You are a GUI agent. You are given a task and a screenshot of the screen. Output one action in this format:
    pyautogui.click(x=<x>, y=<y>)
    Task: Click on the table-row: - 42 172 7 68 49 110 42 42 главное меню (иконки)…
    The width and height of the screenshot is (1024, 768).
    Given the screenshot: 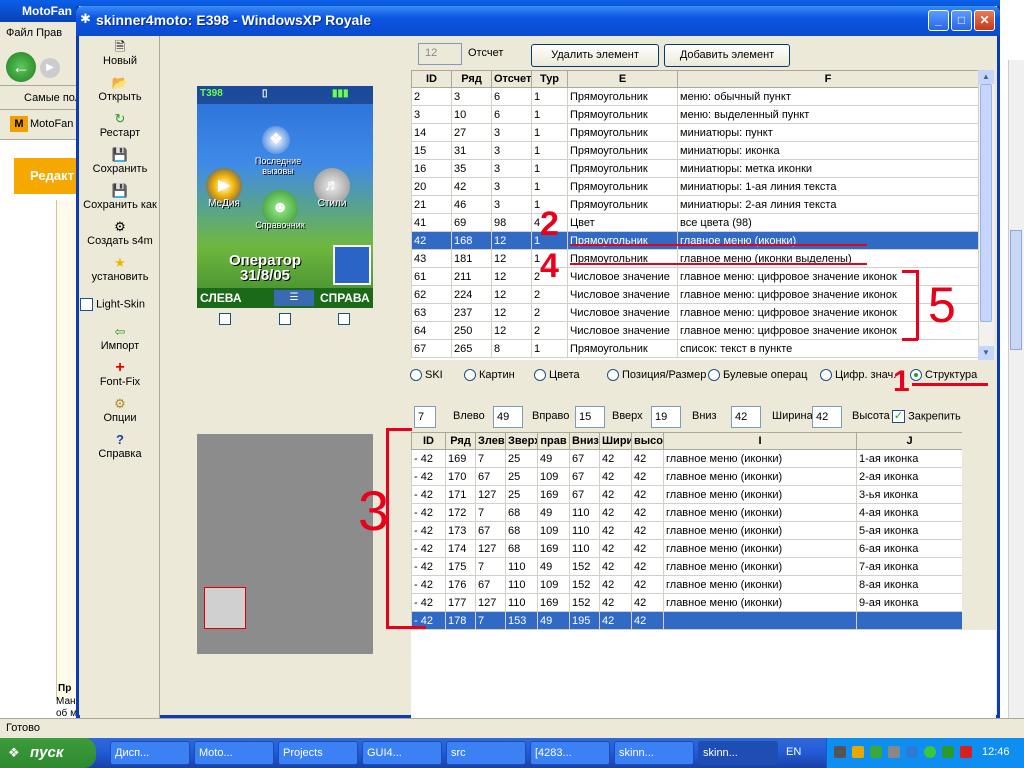 What is the action you would take?
    pyautogui.click(x=686, y=512)
    